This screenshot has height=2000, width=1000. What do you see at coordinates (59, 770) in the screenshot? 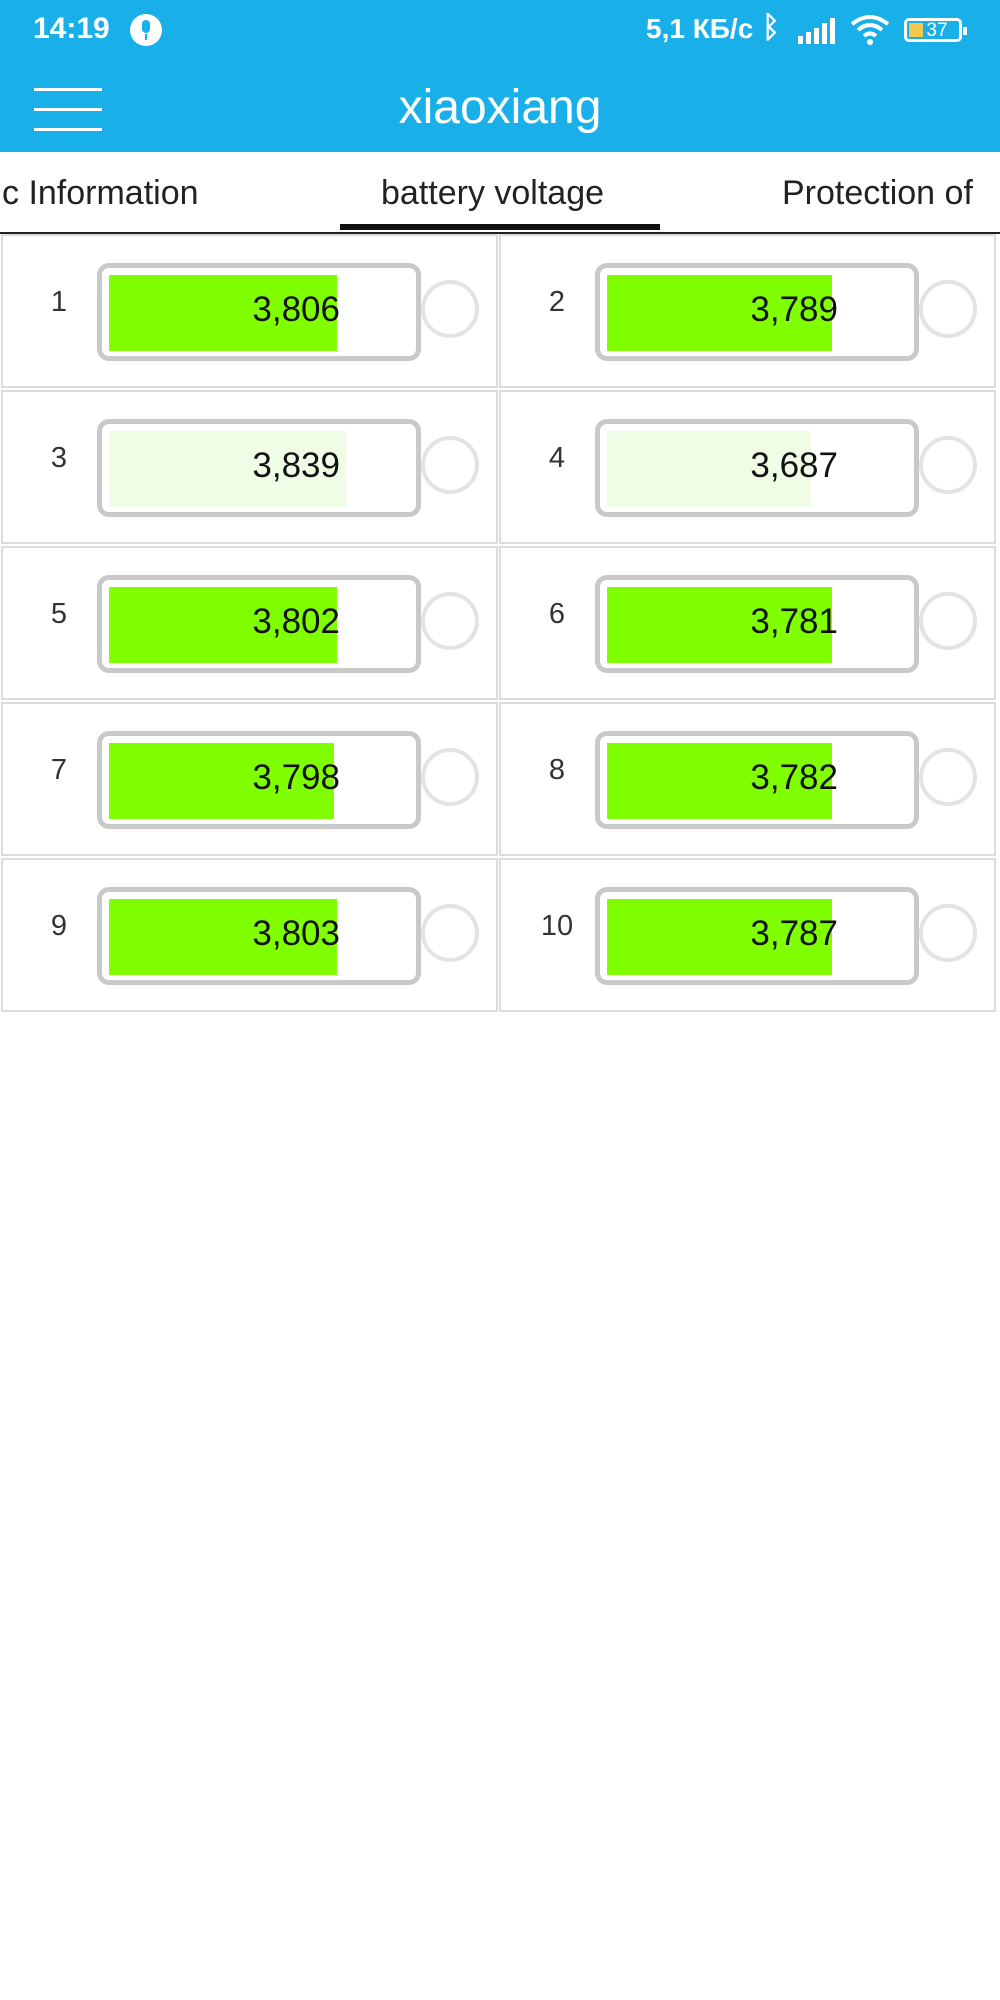
I see `cell-index: 7` at bounding box center [59, 770].